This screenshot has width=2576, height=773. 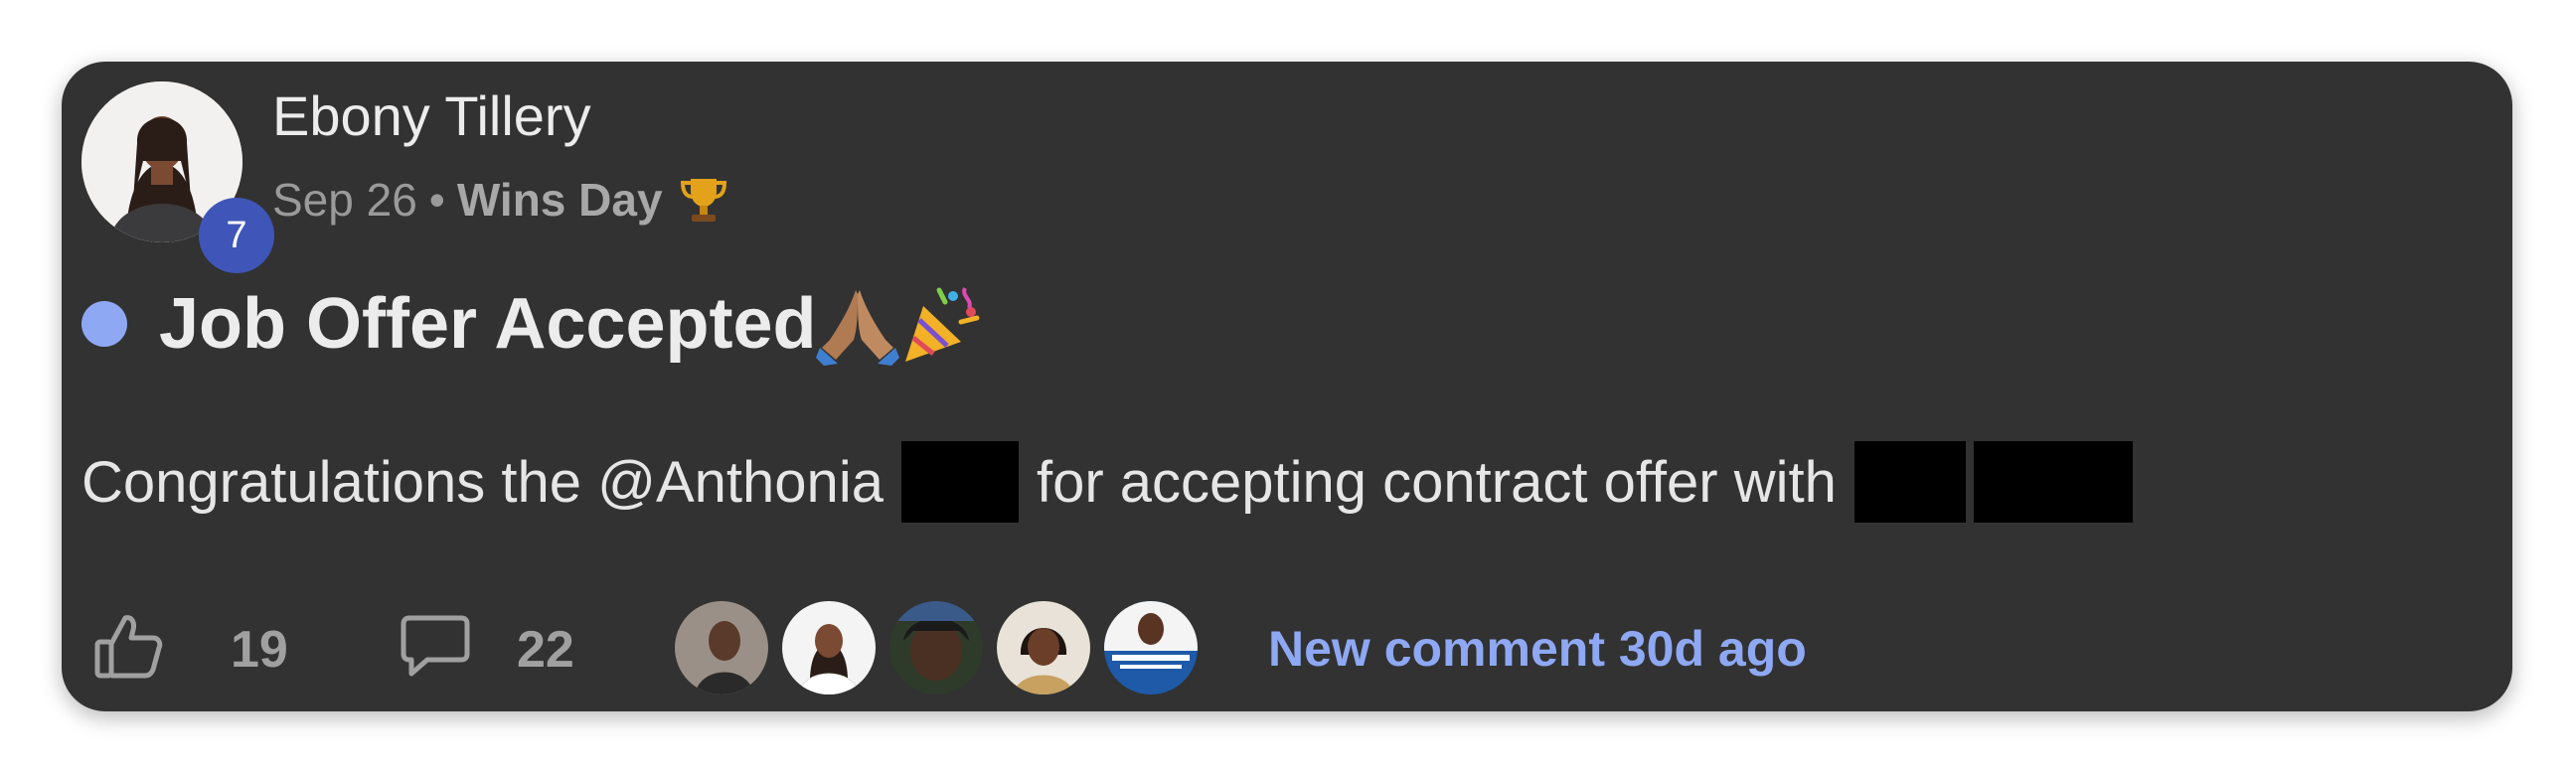 I want to click on praying-hands-icon, so click(x=858, y=324).